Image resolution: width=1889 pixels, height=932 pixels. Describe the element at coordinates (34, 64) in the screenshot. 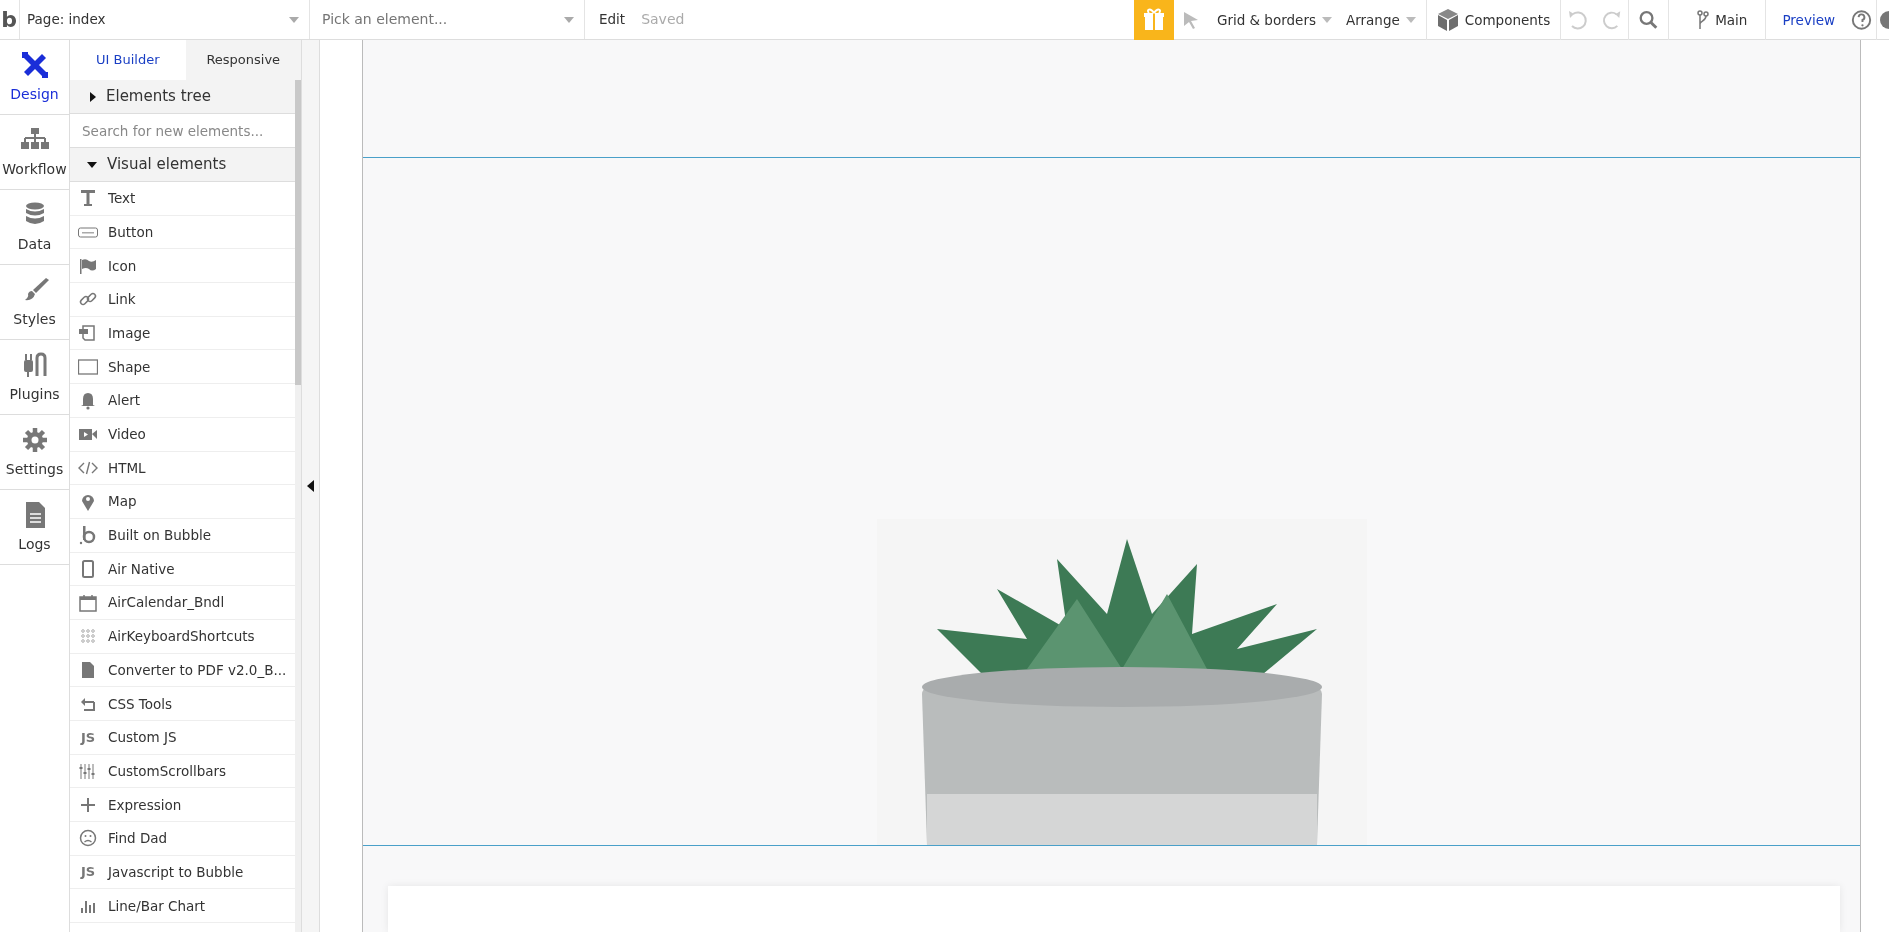

I see `crossed-tools-icon` at that location.